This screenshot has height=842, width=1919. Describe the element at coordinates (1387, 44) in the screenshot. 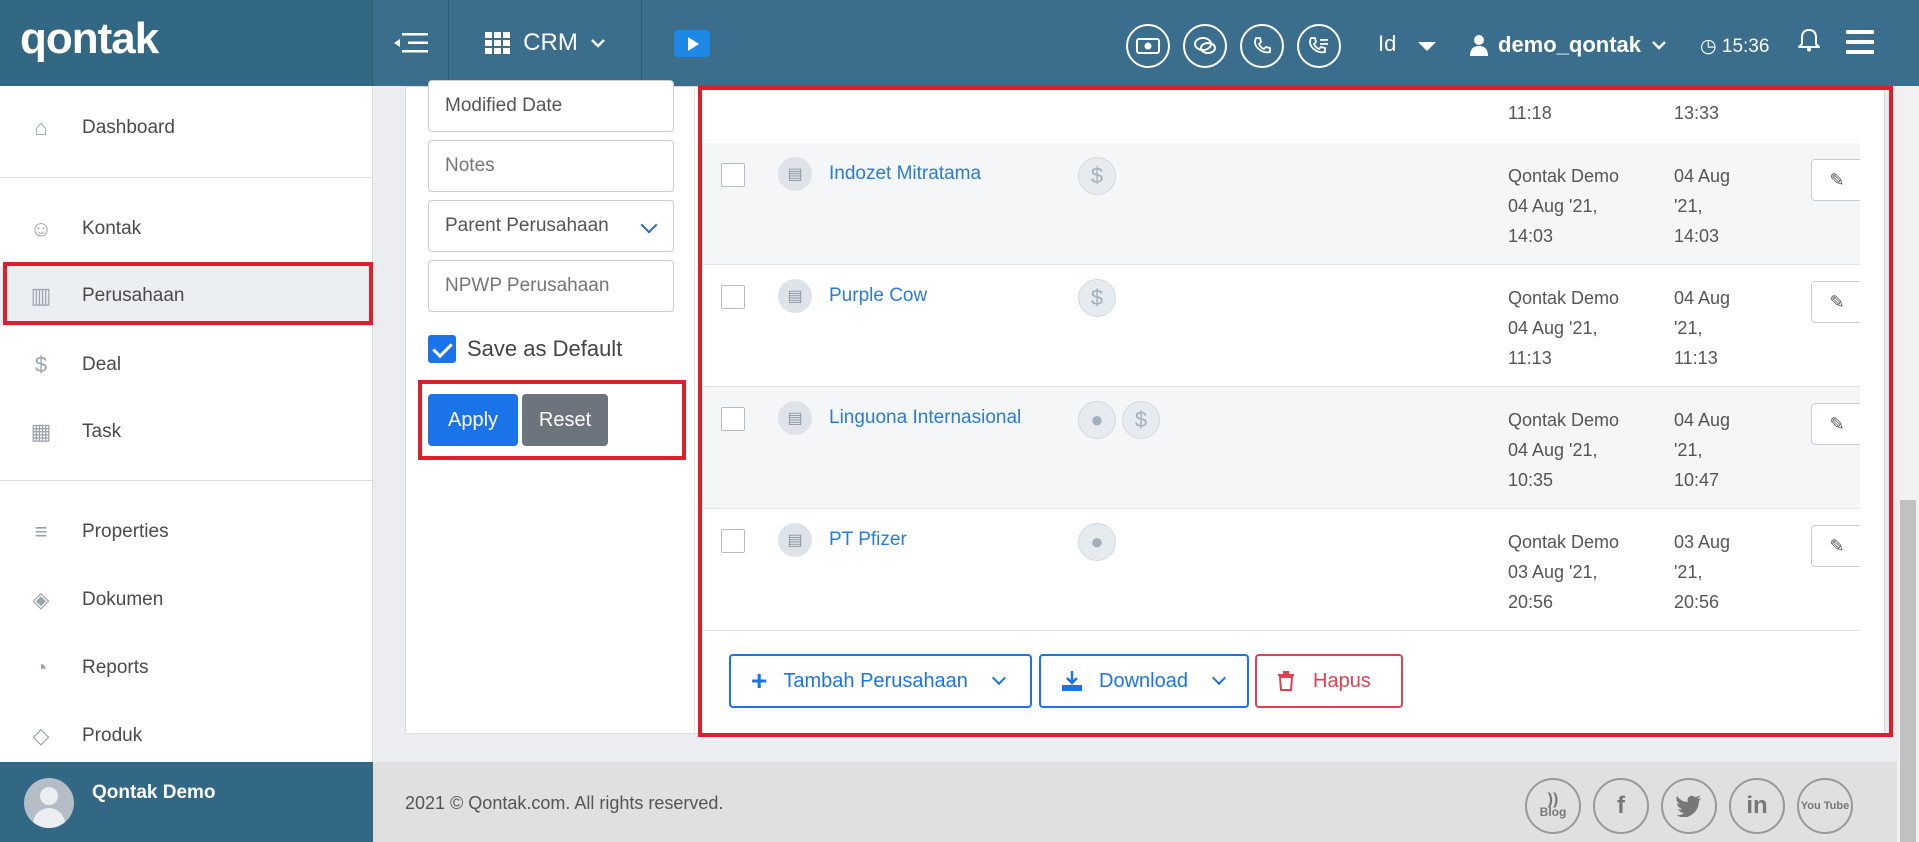

I see `language-selector: Id` at that location.